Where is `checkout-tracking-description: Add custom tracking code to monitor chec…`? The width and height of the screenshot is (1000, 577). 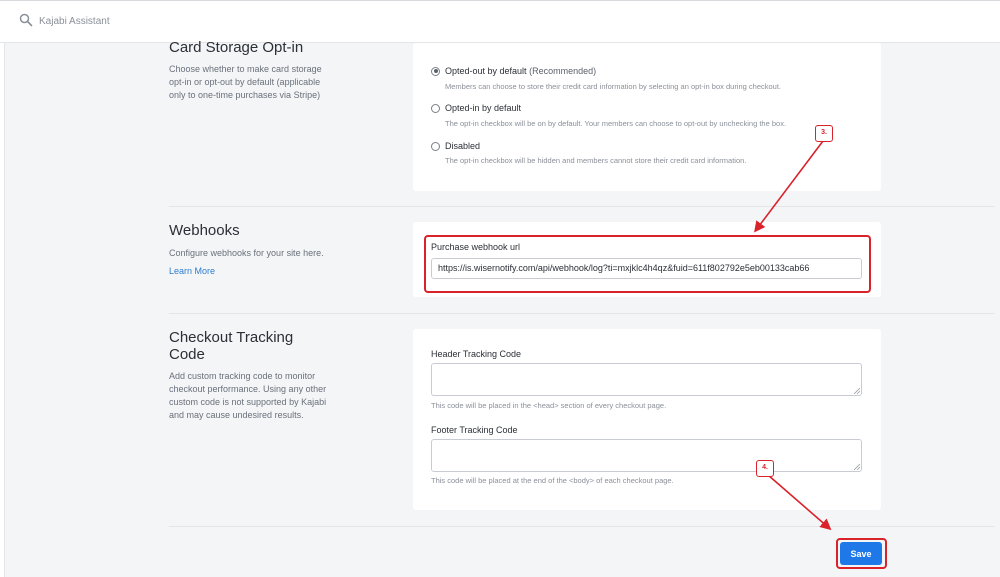 checkout-tracking-description: Add custom tracking code to monitor chec… is located at coordinates (248, 395).